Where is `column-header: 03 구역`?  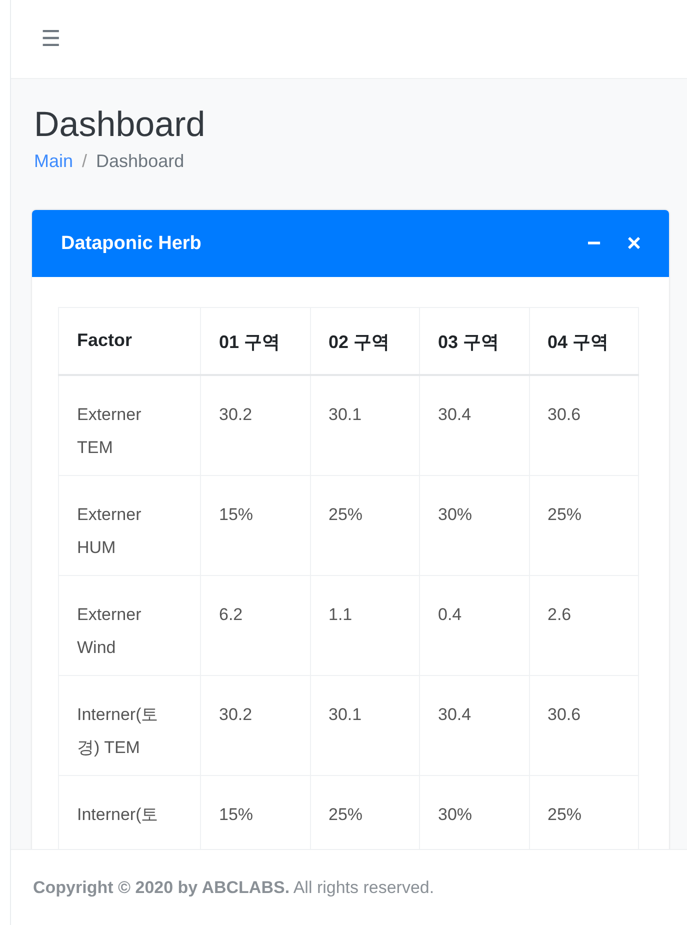
column-header: 03 구역 is located at coordinates (469, 342).